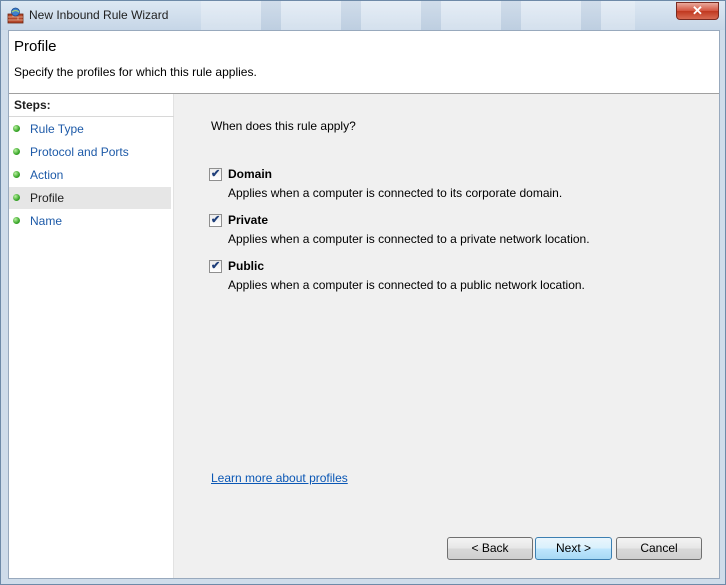 This screenshot has width=726, height=585. Describe the element at coordinates (47, 198) in the screenshot. I see `step-label: Profile` at that location.